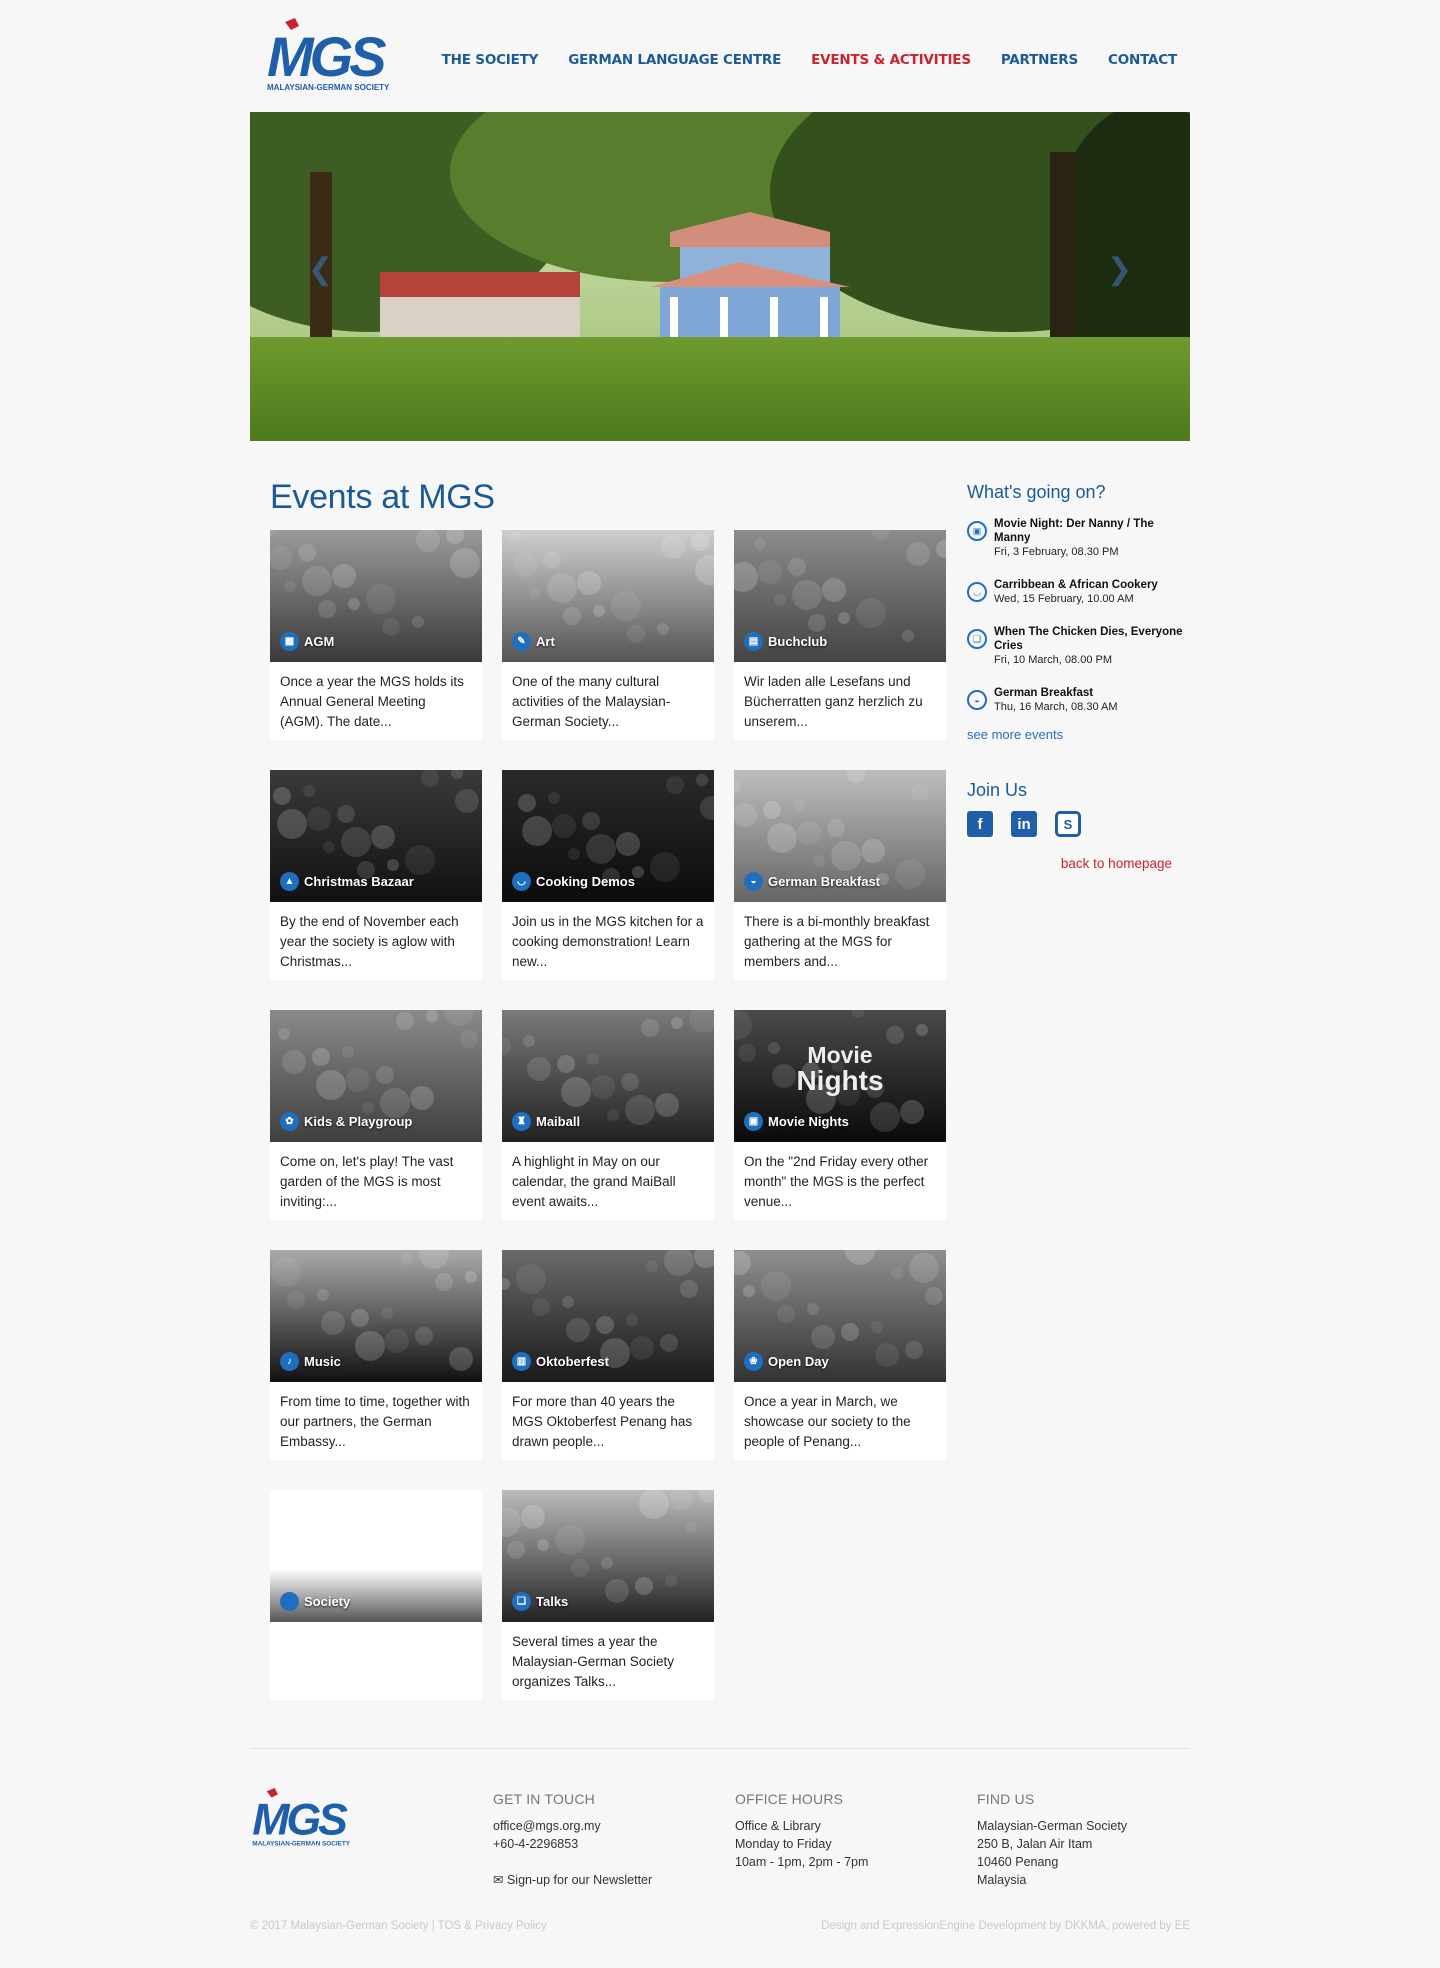 The height and width of the screenshot is (1968, 1440). I want to click on event-category: ♜ Maiball, so click(546, 1121).